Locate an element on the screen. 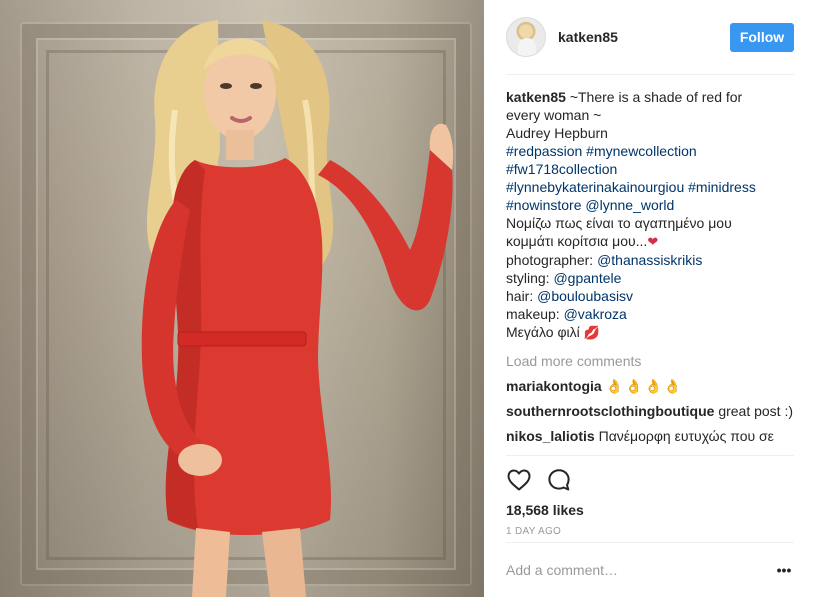  add-comment-bar: ••• is located at coordinates (650, 569).